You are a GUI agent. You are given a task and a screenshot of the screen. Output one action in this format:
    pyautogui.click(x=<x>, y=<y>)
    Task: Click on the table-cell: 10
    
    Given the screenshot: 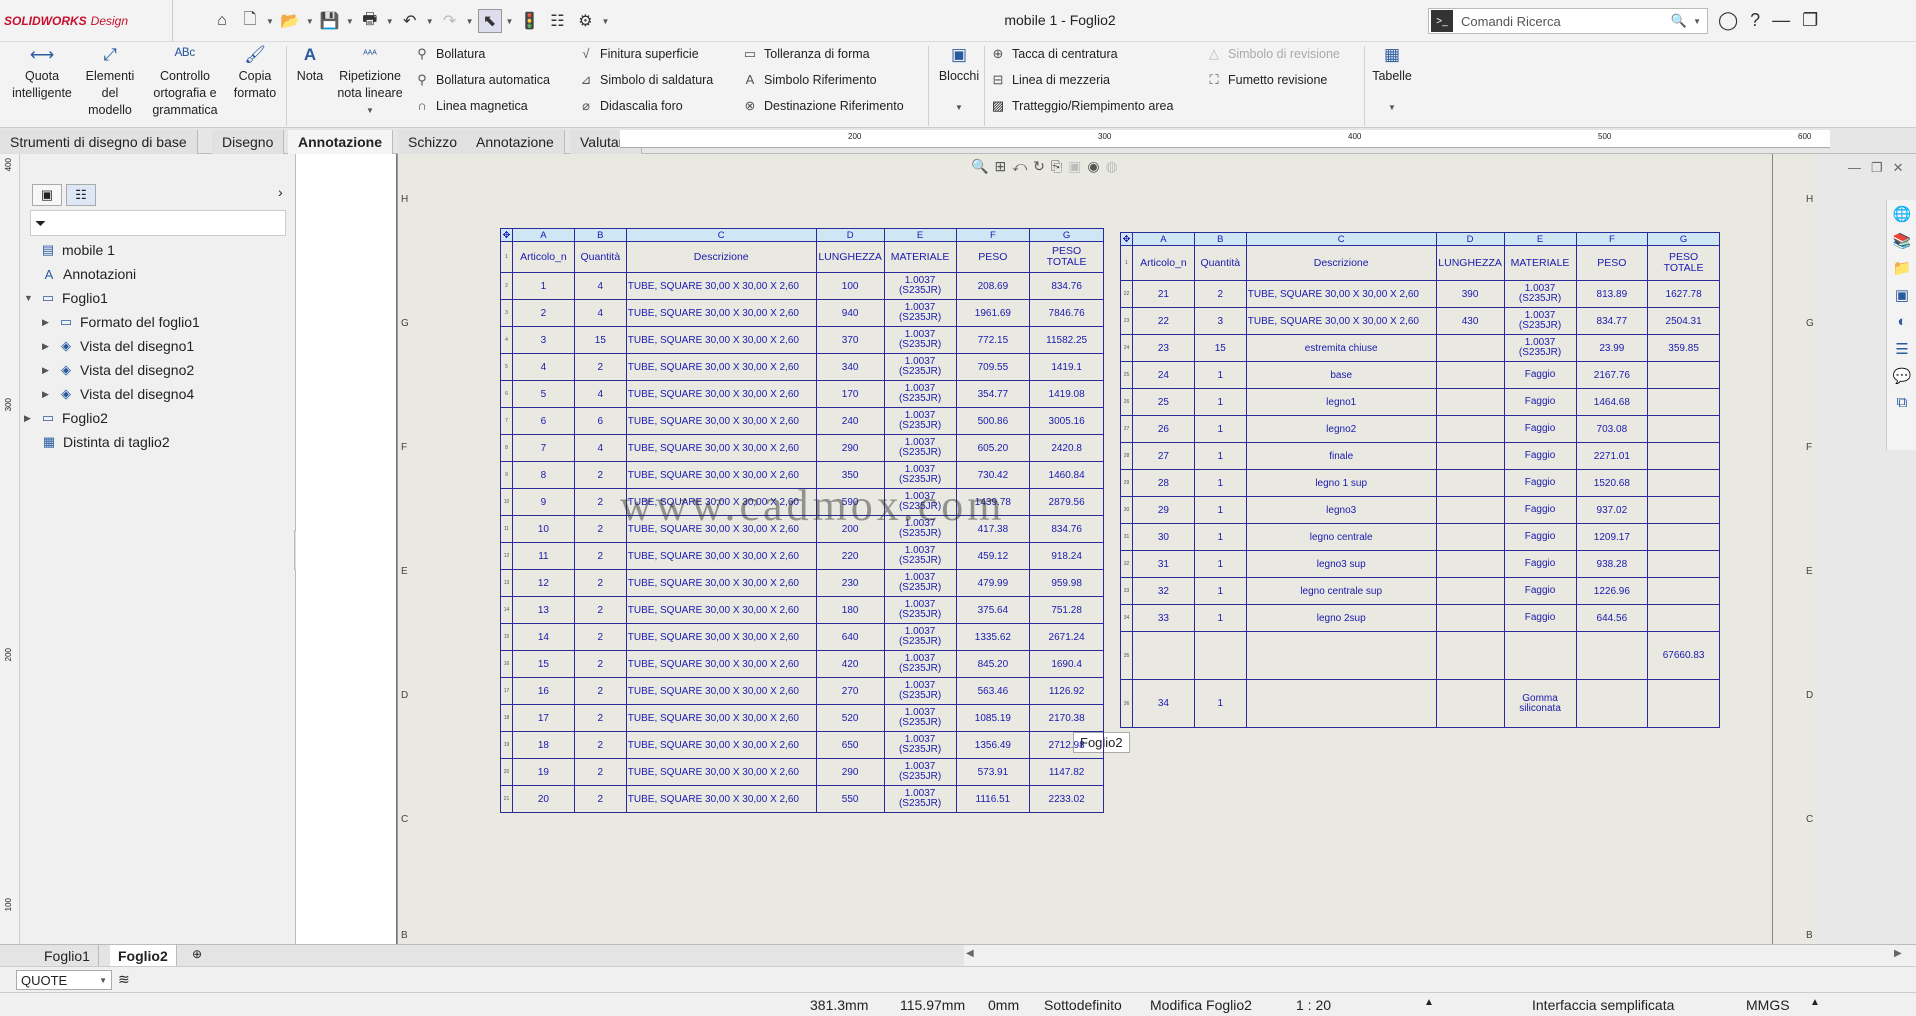 What is the action you would take?
    pyautogui.click(x=543, y=529)
    